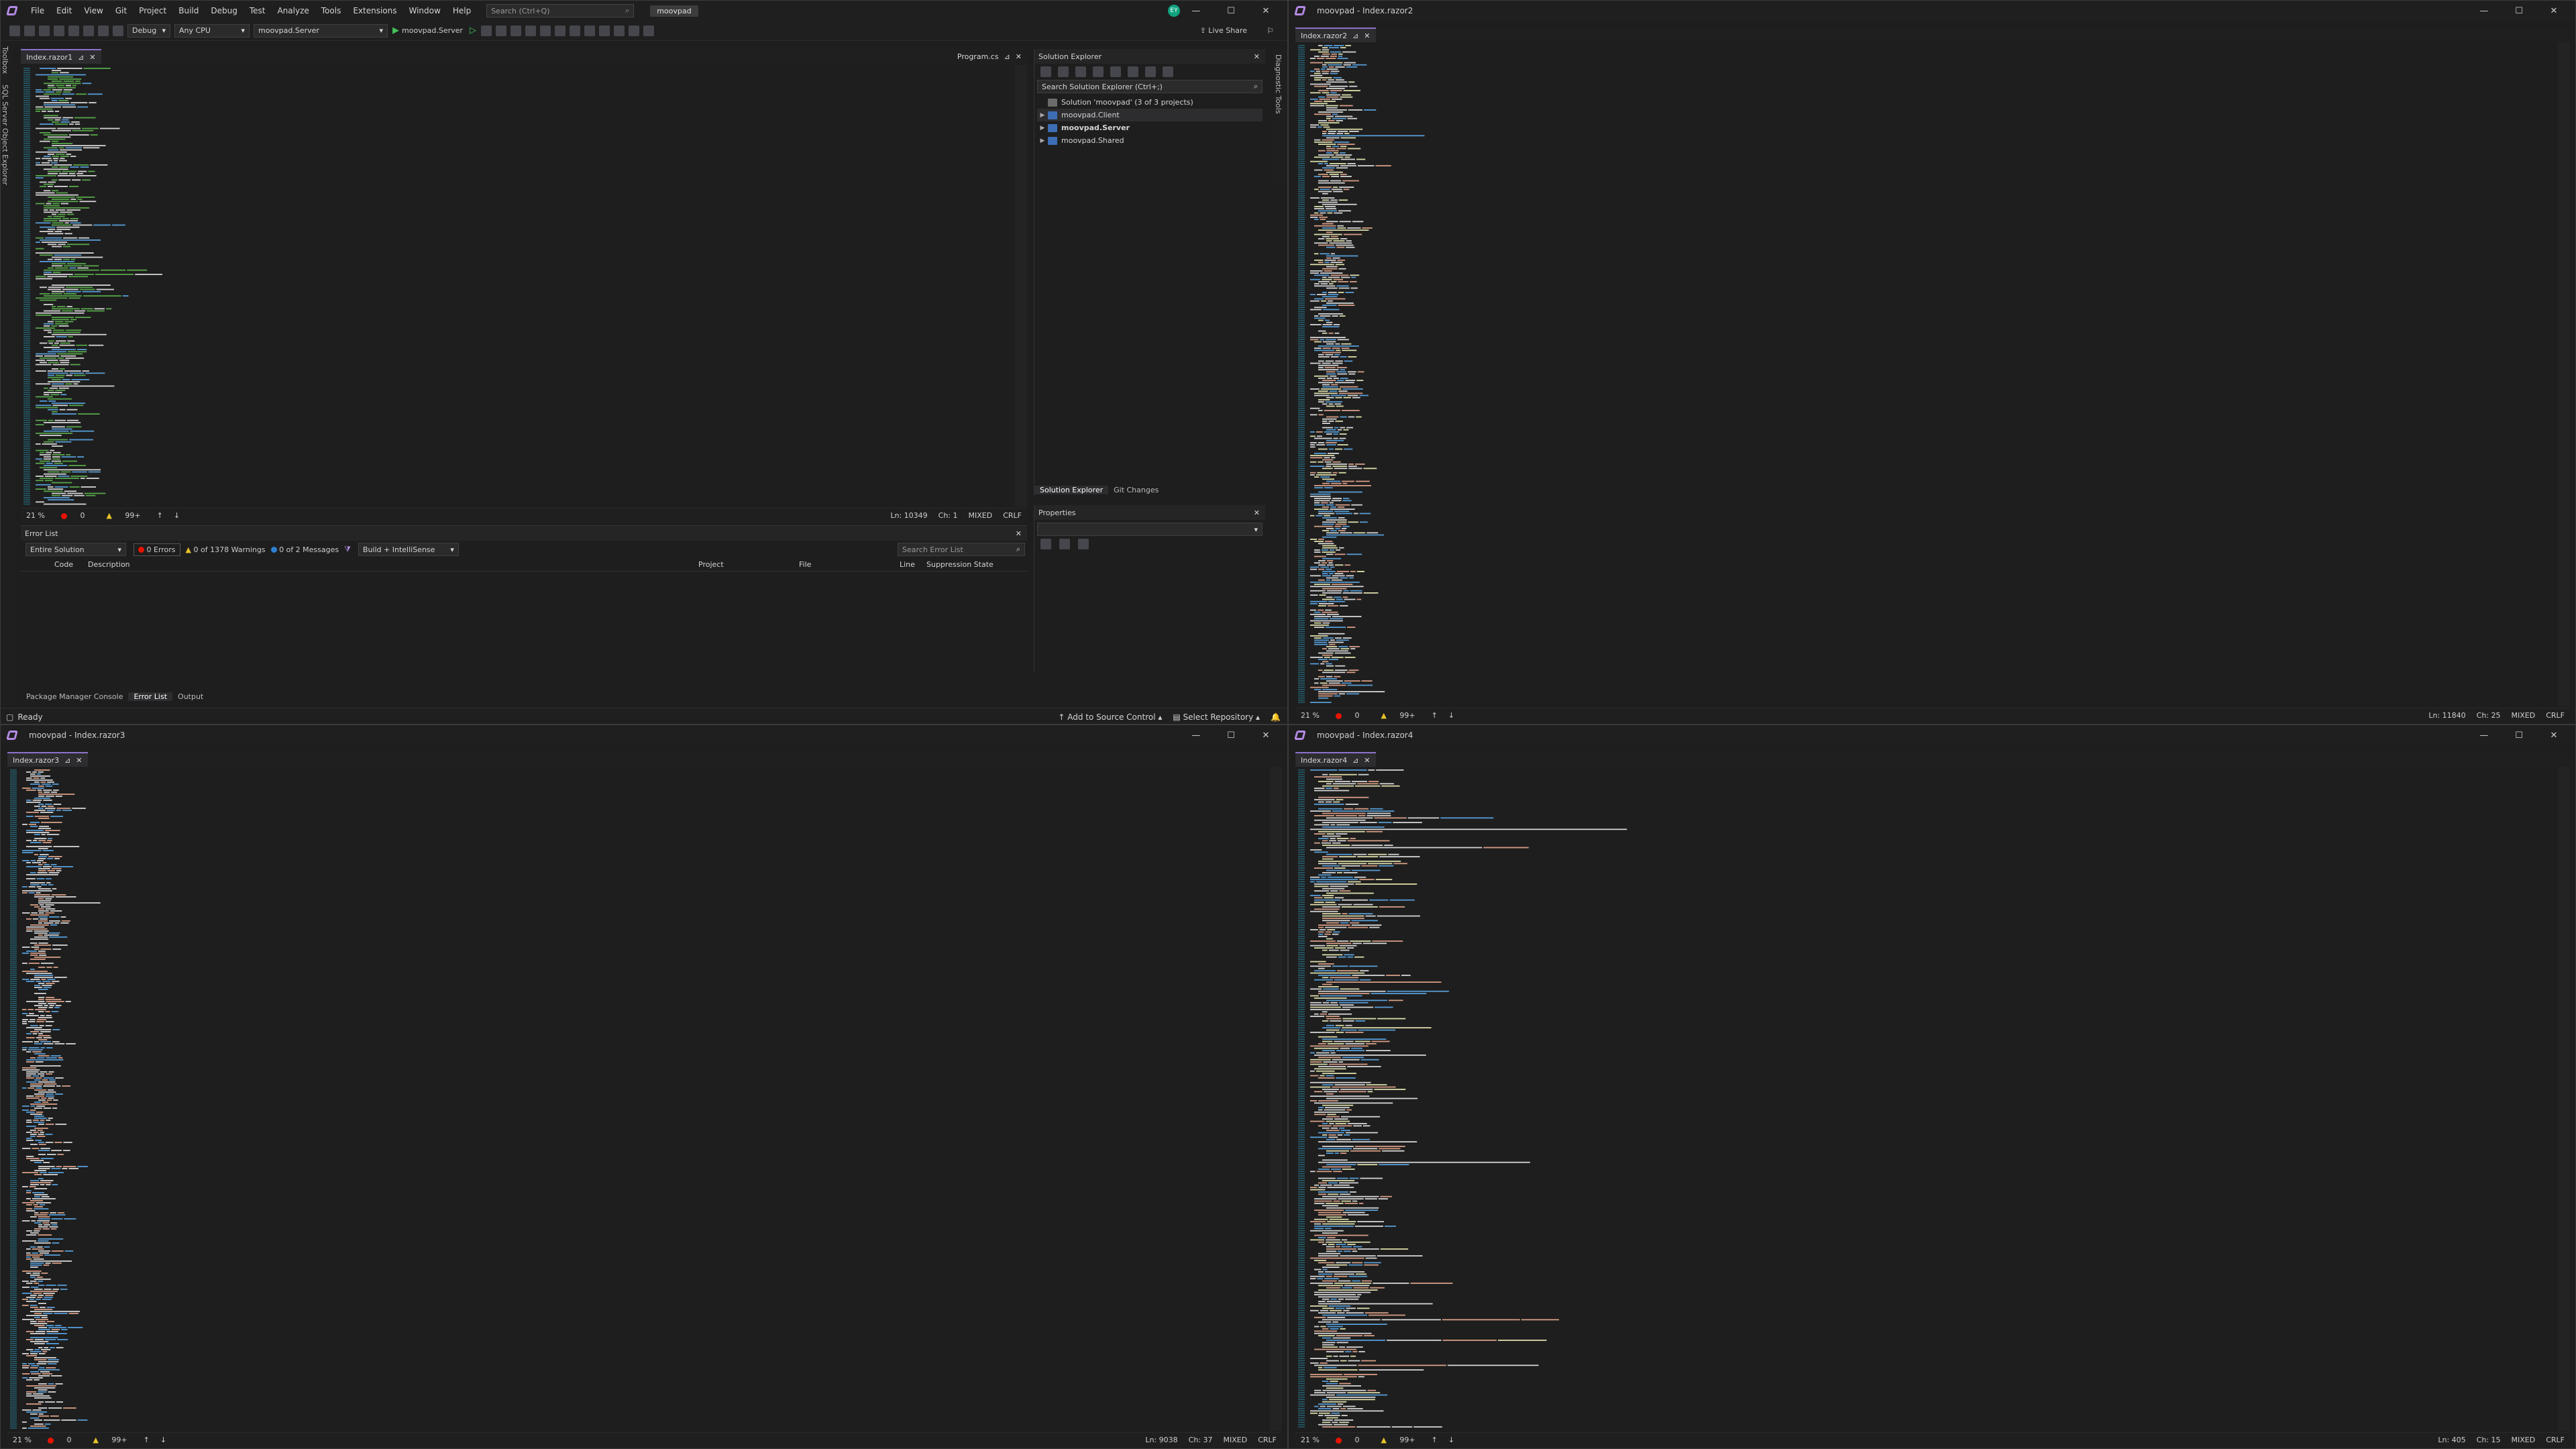 The height and width of the screenshot is (1449, 2576). Describe the element at coordinates (1150, 71) in the screenshot. I see `show-all-files-icon` at that location.